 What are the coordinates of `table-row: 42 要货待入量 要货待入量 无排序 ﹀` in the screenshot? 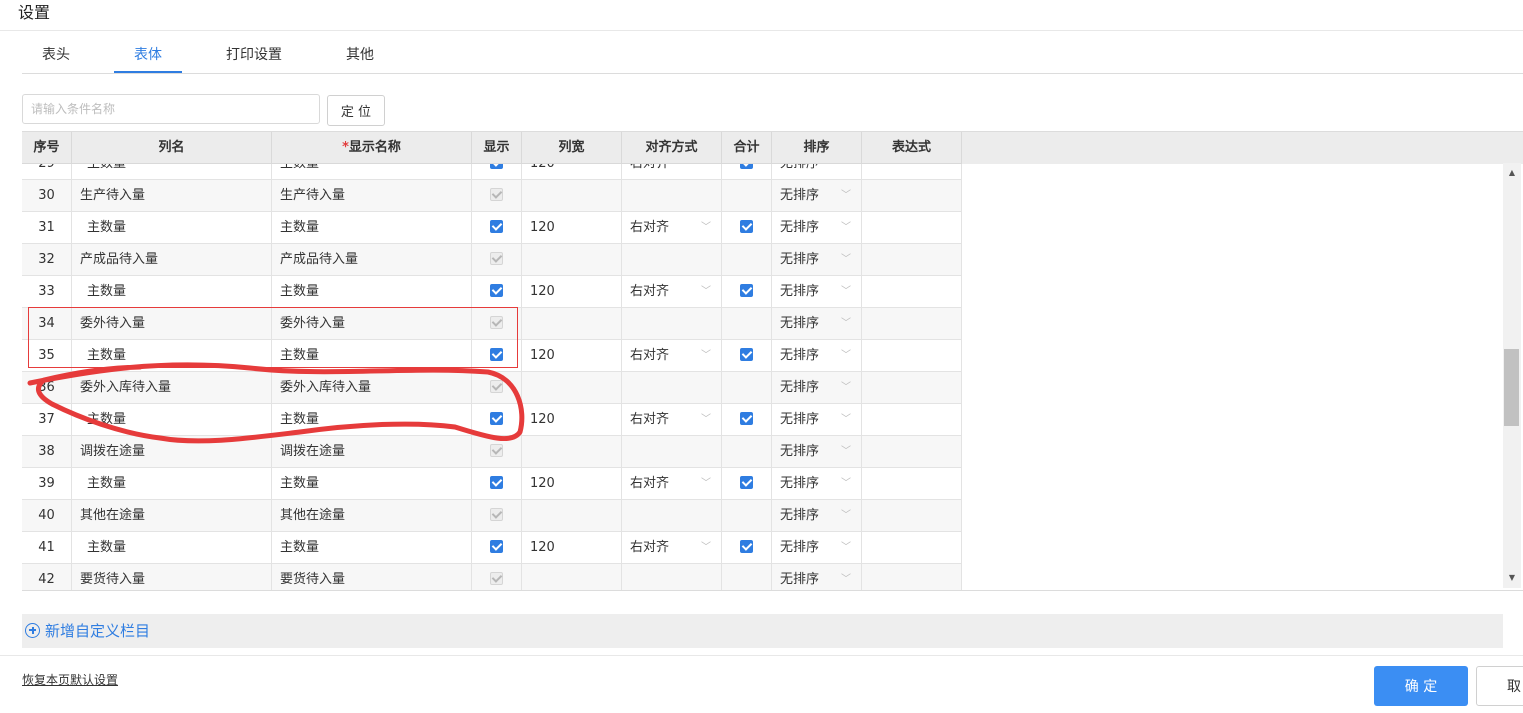 It's located at (492, 577).